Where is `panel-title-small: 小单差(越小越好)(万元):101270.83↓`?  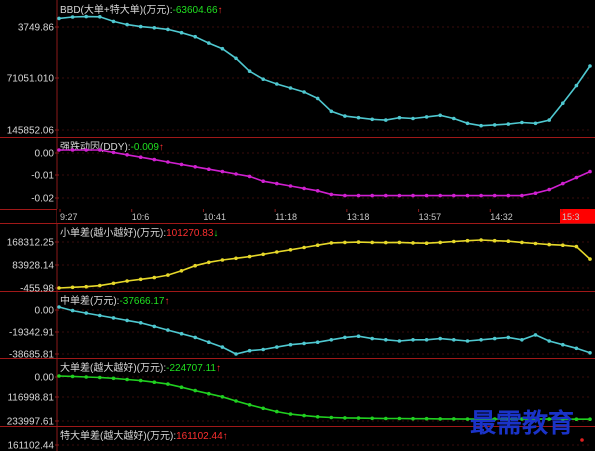
panel-title-small: 小单差(越小越好)(万元):101270.83↓ is located at coordinates (139, 232).